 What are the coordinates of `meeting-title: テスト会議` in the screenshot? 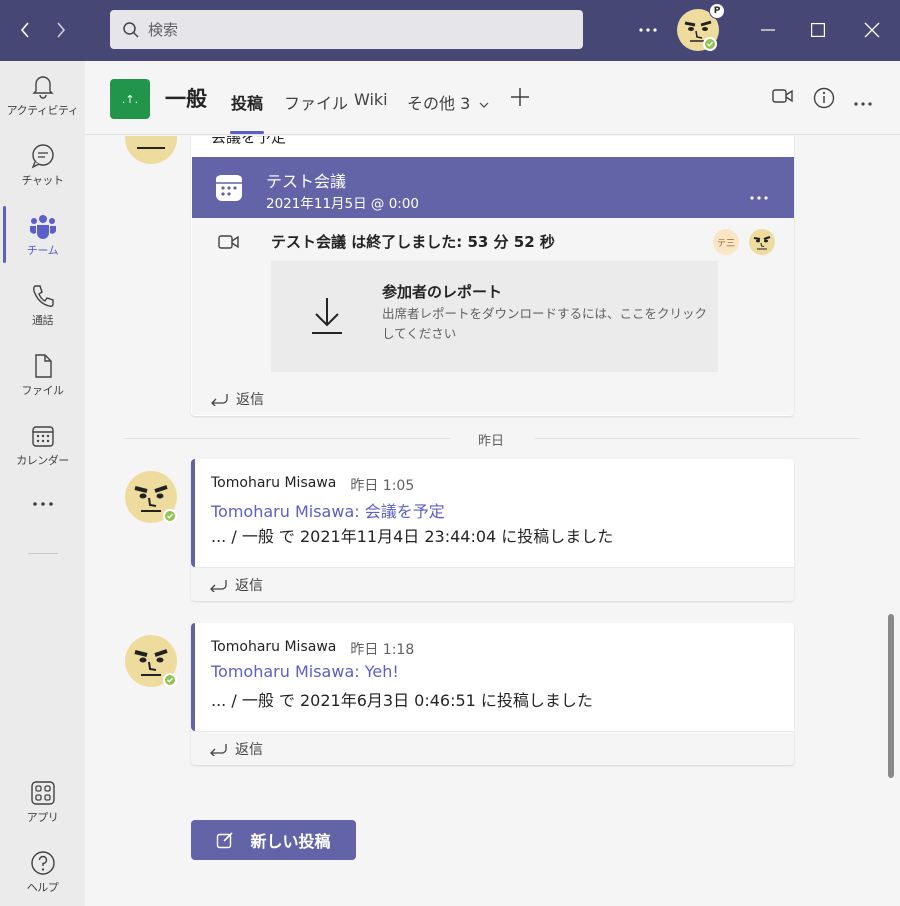 It's located at (306, 181).